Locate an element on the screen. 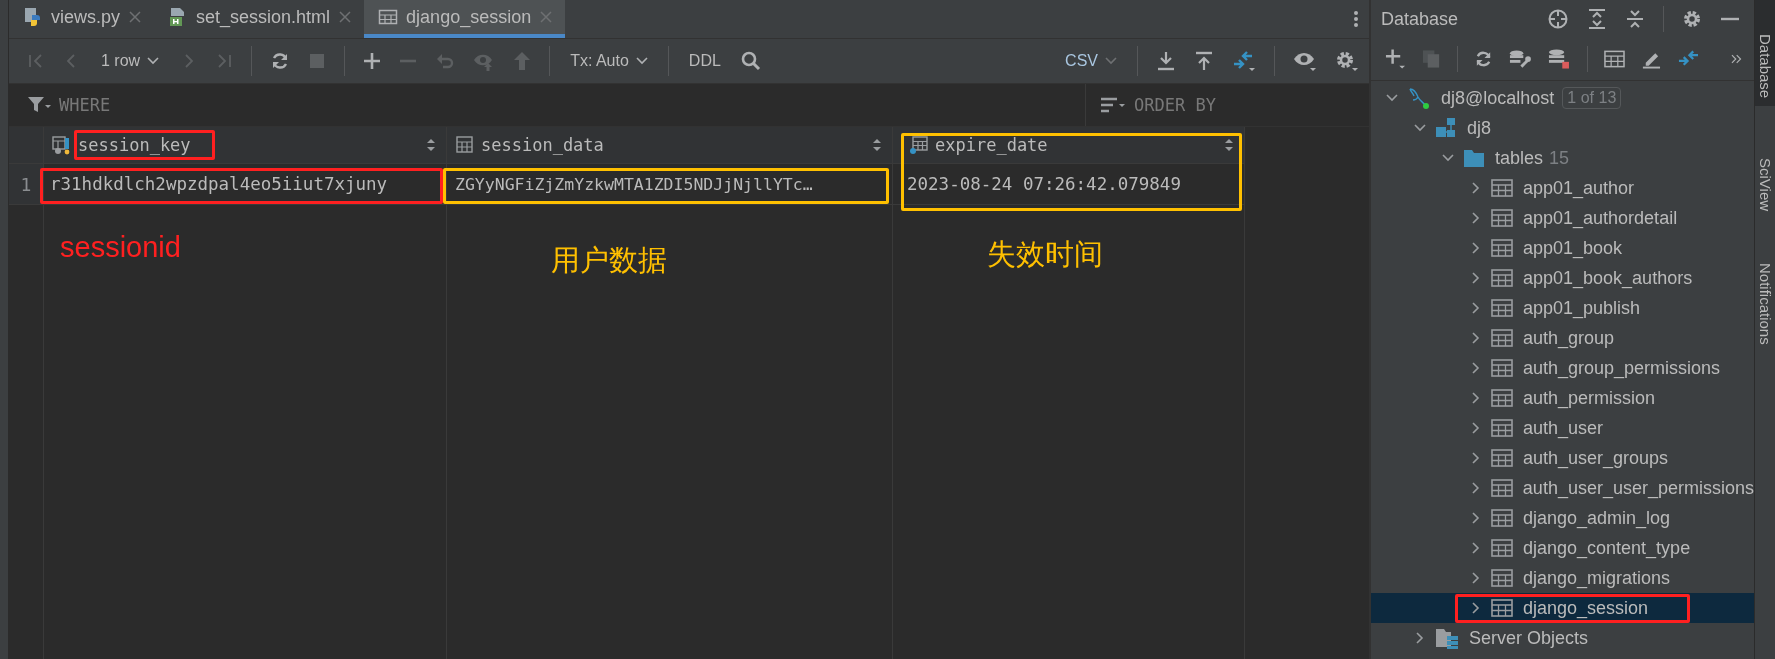 The image size is (1775, 659). tree-item: auth_group_permissions is located at coordinates (1562, 368).